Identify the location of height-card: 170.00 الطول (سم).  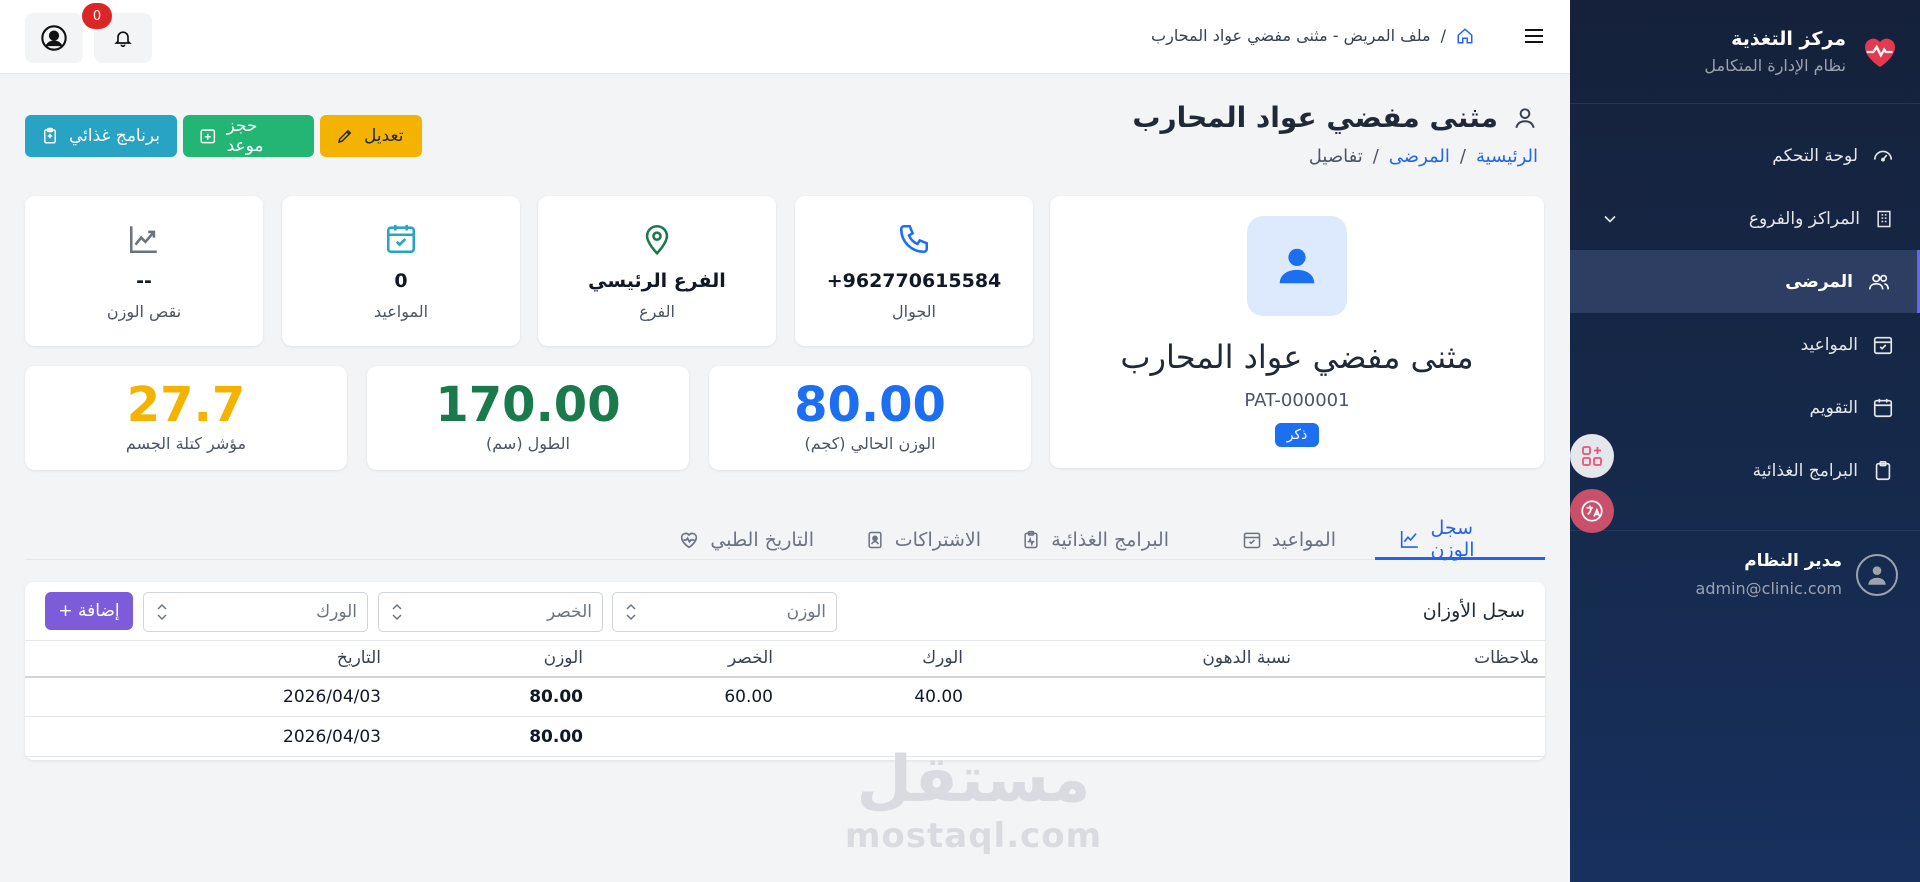
(528, 418).